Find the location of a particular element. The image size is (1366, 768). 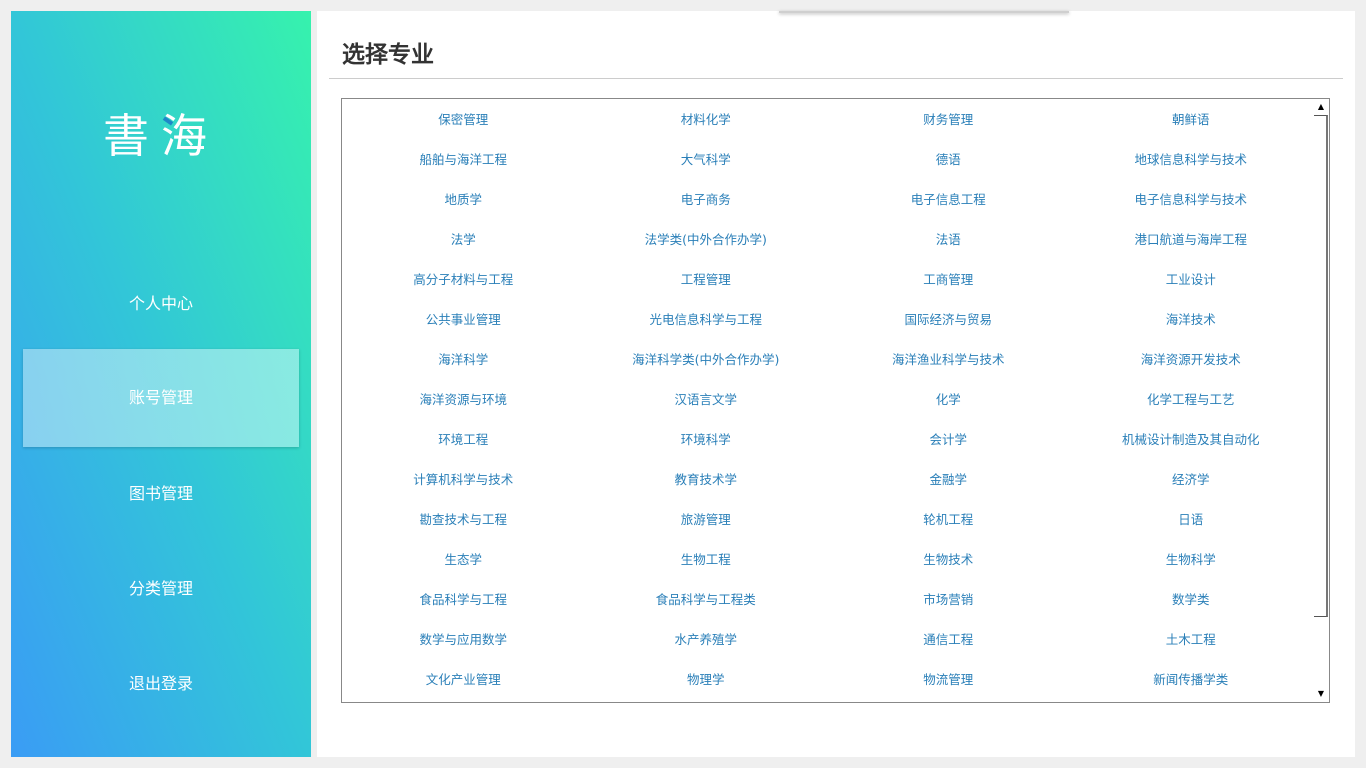

nav-item-personal-center: 个人中心 is located at coordinates (161, 304).